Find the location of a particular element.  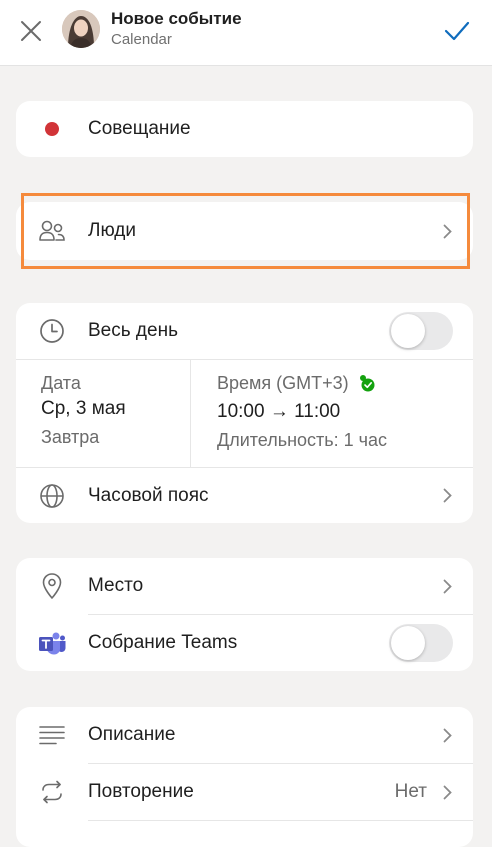

event-title-row: Совещание is located at coordinates (244, 129).